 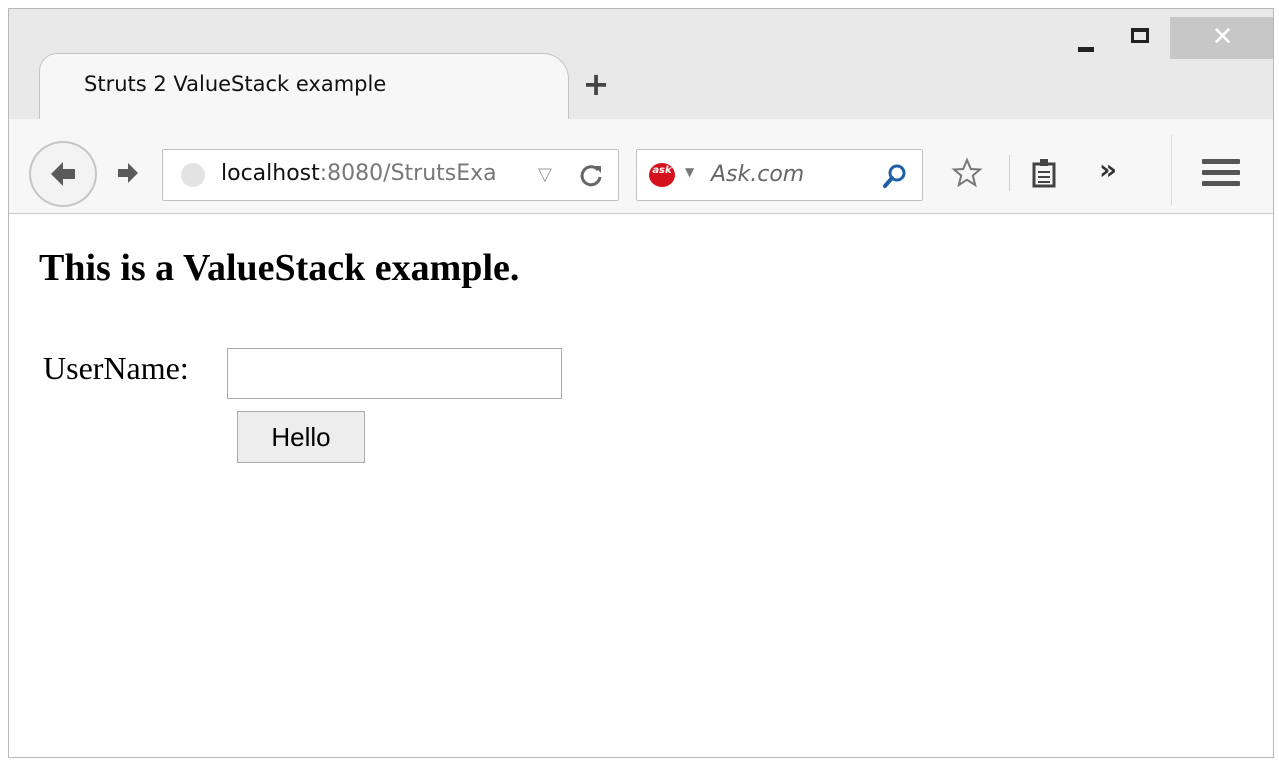 I want to click on ask-logo: ask, so click(x=662, y=175).